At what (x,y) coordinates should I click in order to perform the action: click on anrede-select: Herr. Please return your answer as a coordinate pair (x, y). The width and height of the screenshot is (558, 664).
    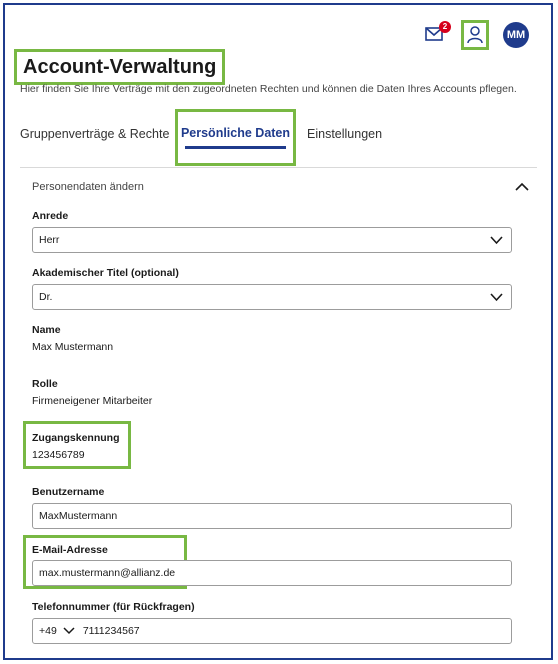
    Looking at the image, I should click on (272, 240).